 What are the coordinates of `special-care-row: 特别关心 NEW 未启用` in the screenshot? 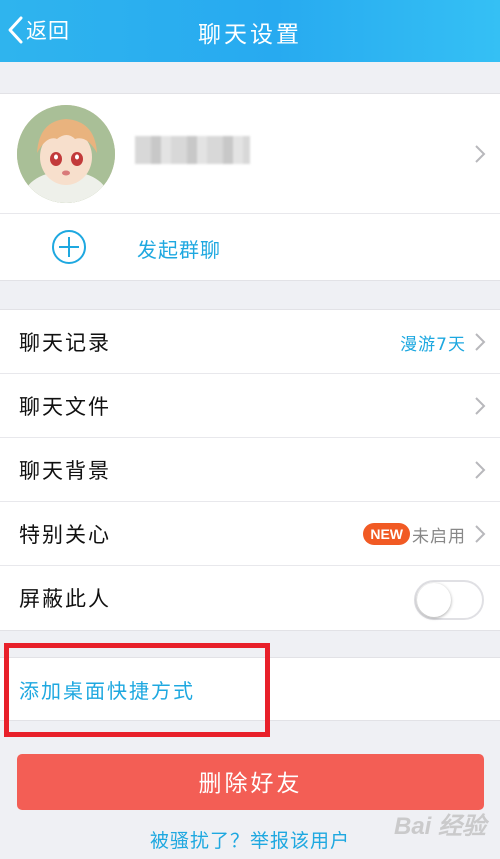 It's located at (250, 534).